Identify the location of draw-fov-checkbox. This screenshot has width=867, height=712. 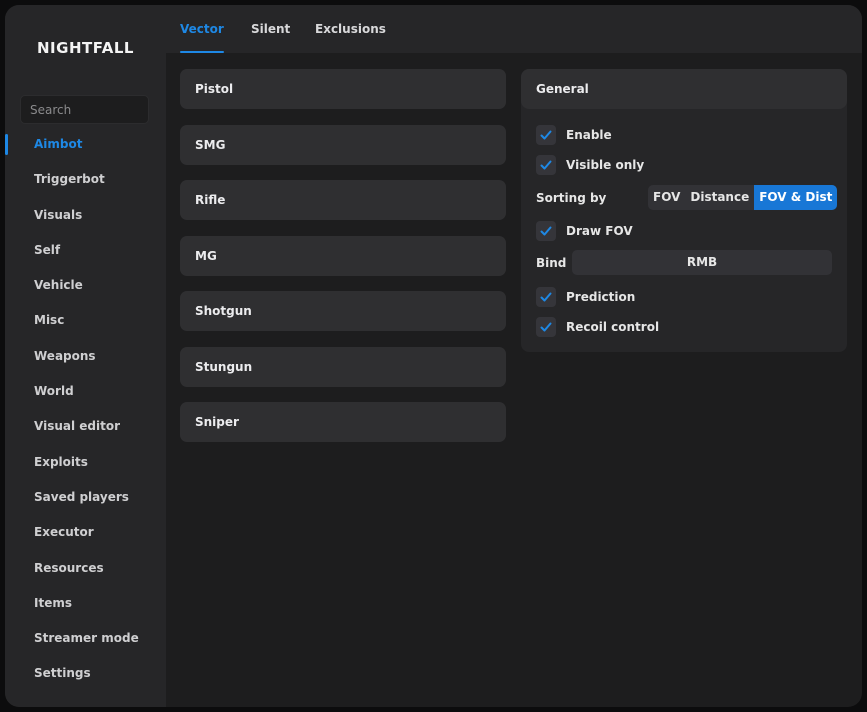
(546, 231).